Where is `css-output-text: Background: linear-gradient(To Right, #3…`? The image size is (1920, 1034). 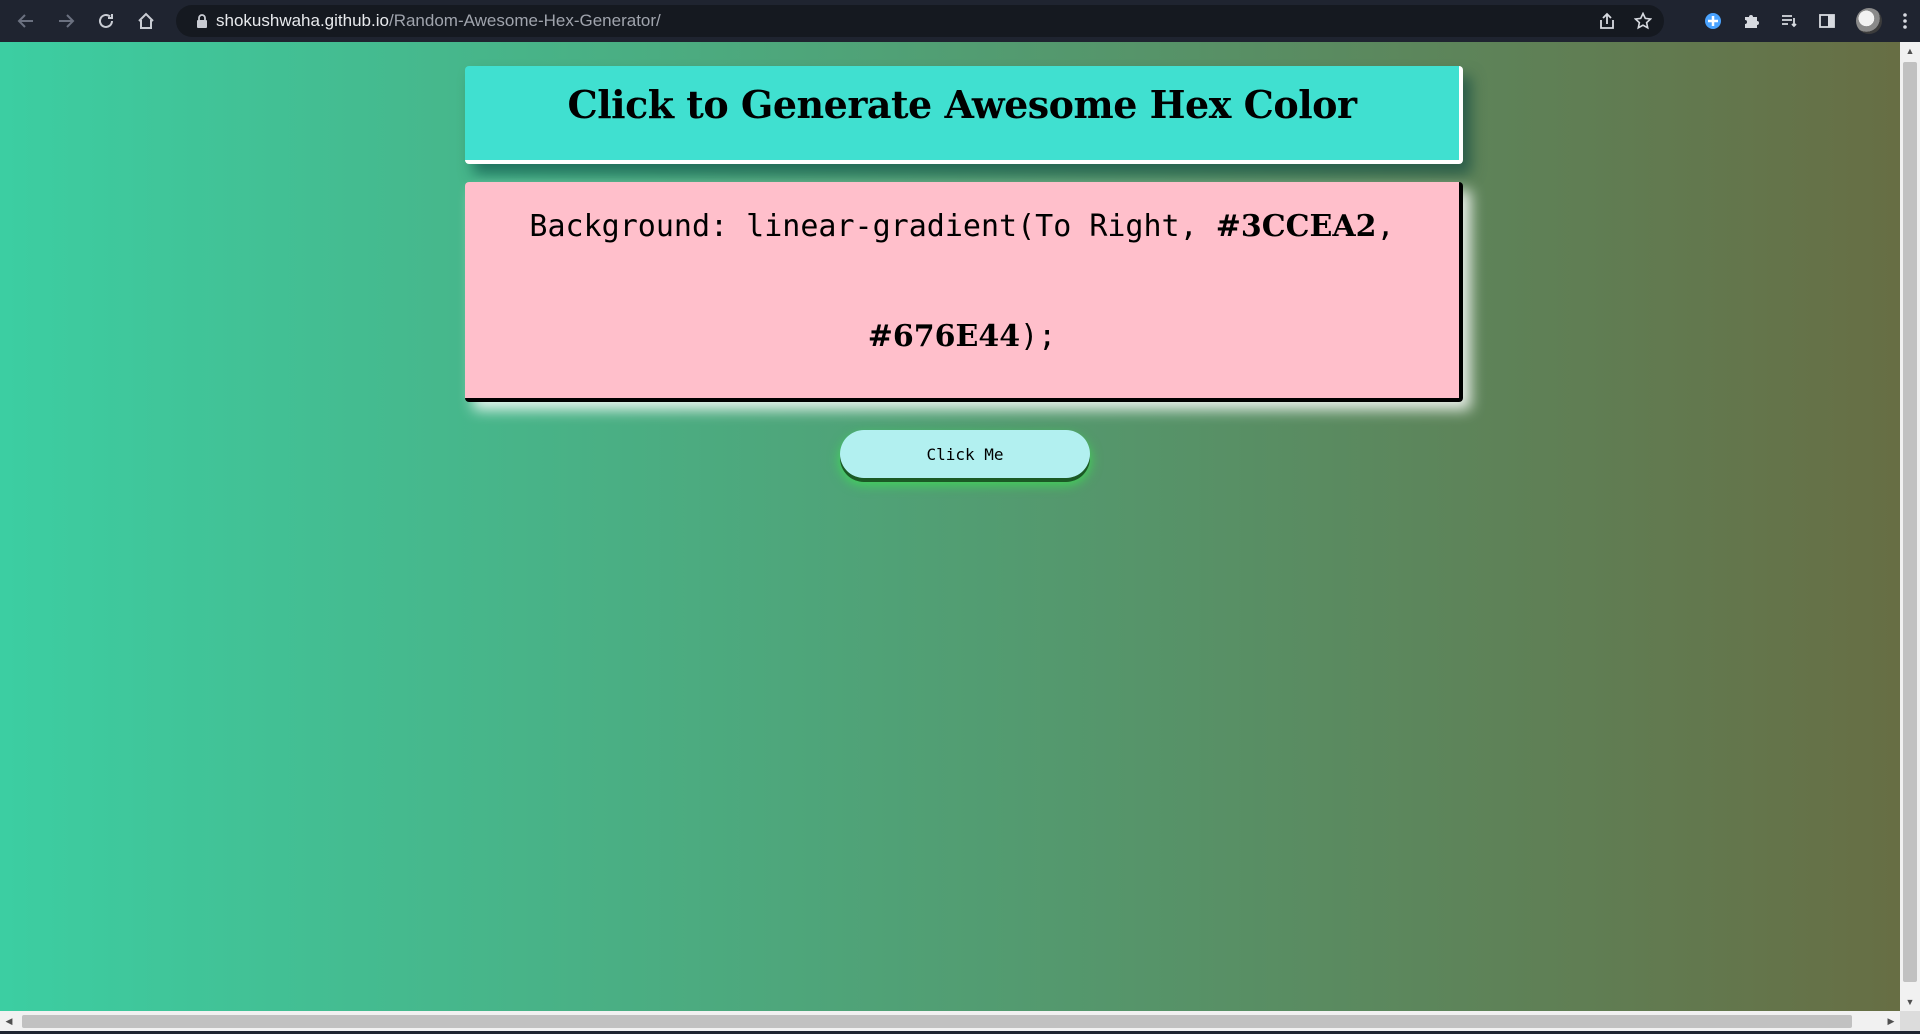 css-output-text: Background: linear-gradient(To Right, #3… is located at coordinates (962, 282).